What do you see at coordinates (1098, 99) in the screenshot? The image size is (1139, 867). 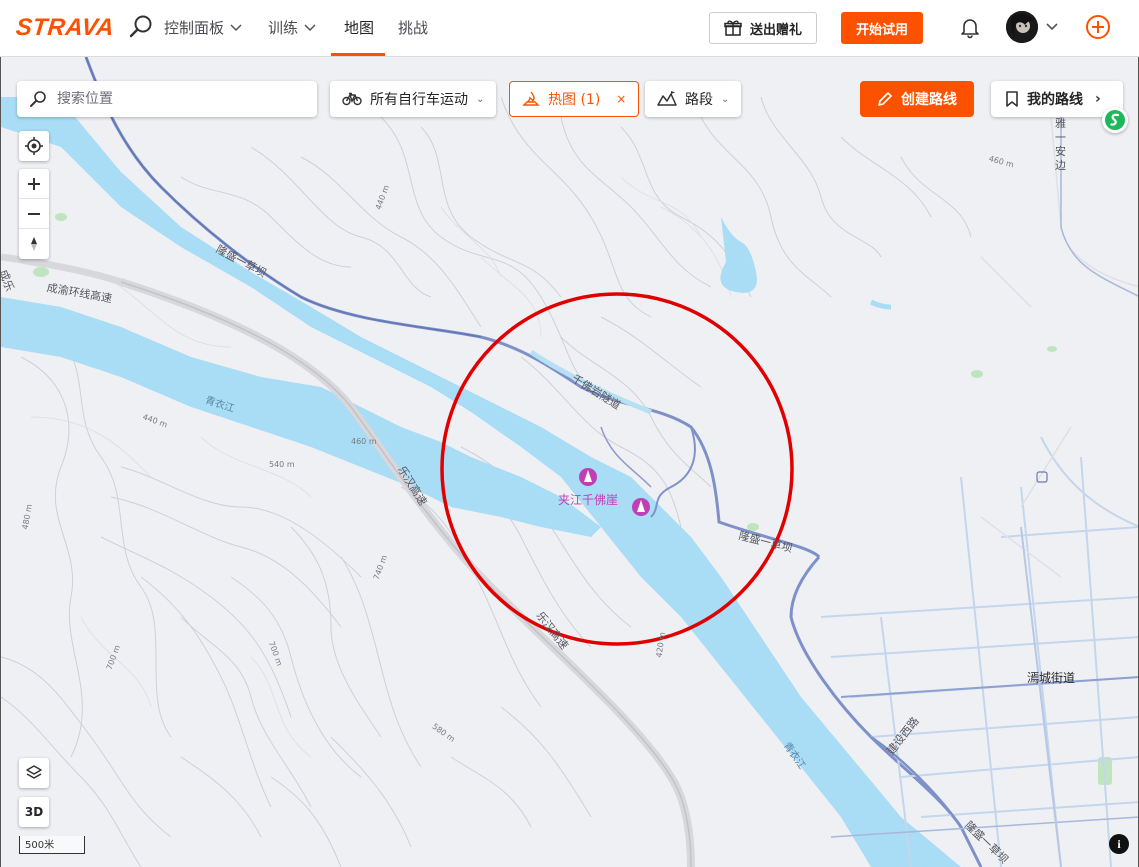 I see `chevron-right-icon: ›` at bounding box center [1098, 99].